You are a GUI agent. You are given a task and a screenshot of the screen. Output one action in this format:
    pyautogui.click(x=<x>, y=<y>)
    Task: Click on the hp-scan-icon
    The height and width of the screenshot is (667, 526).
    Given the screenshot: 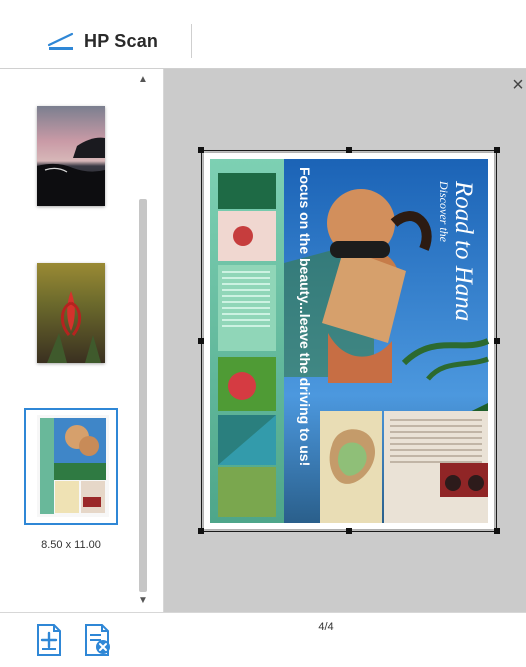 What is the action you would take?
    pyautogui.click(x=60, y=41)
    